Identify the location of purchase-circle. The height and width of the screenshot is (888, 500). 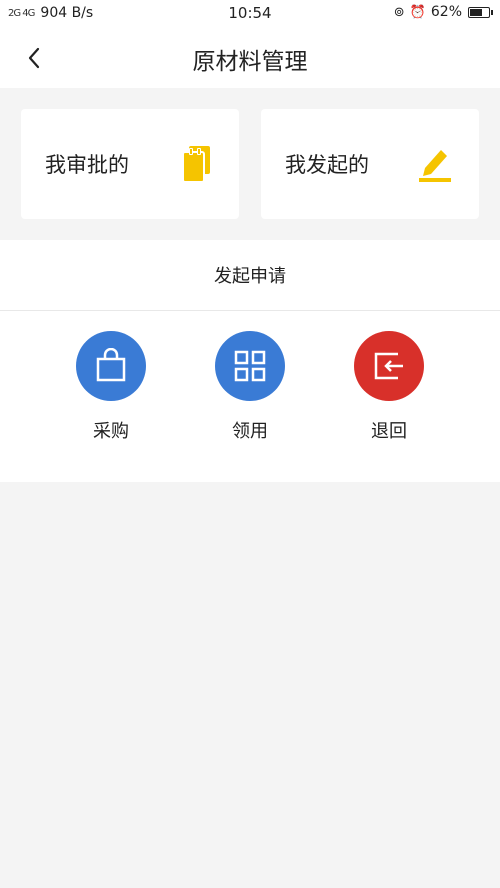
(111, 366).